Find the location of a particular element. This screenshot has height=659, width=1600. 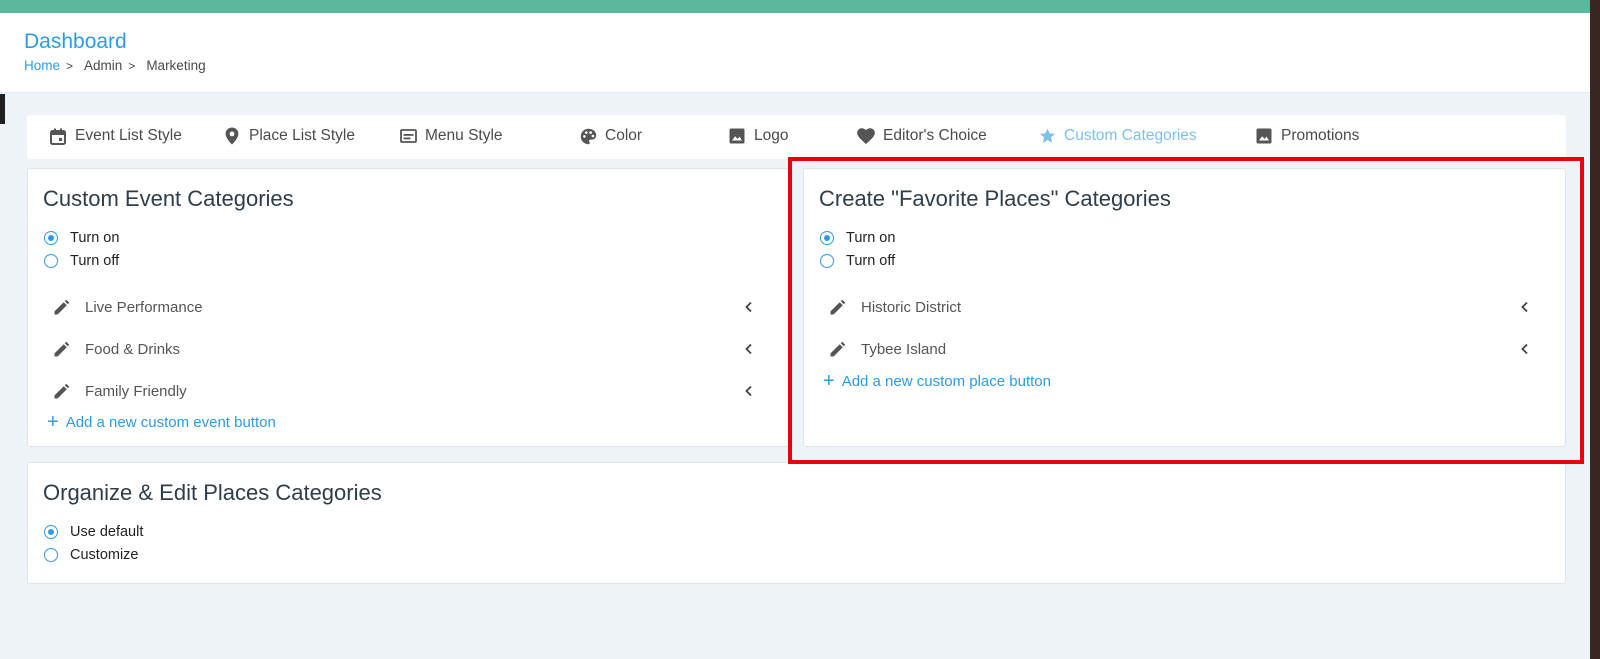

page-header: Dashboard Home > Admin > Marketing is located at coordinates (795, 53).